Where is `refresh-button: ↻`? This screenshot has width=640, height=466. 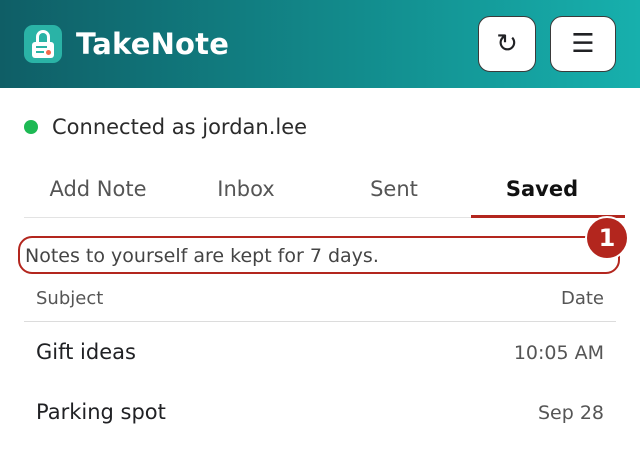 refresh-button: ↻ is located at coordinates (507, 44).